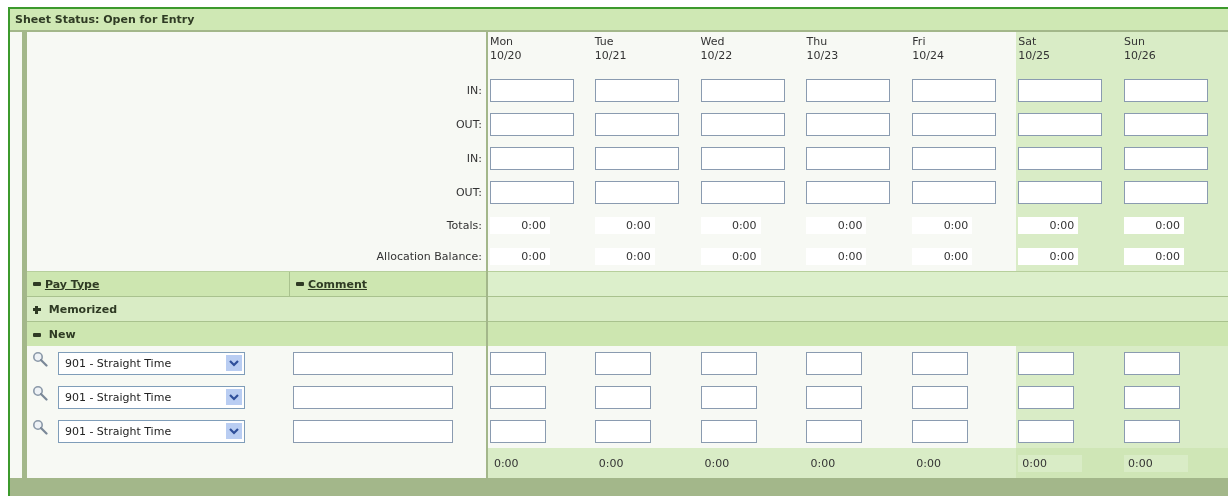 Image resolution: width=1228 pixels, height=498 pixels. What do you see at coordinates (36, 309) in the screenshot?
I see `expand-icon` at bounding box center [36, 309].